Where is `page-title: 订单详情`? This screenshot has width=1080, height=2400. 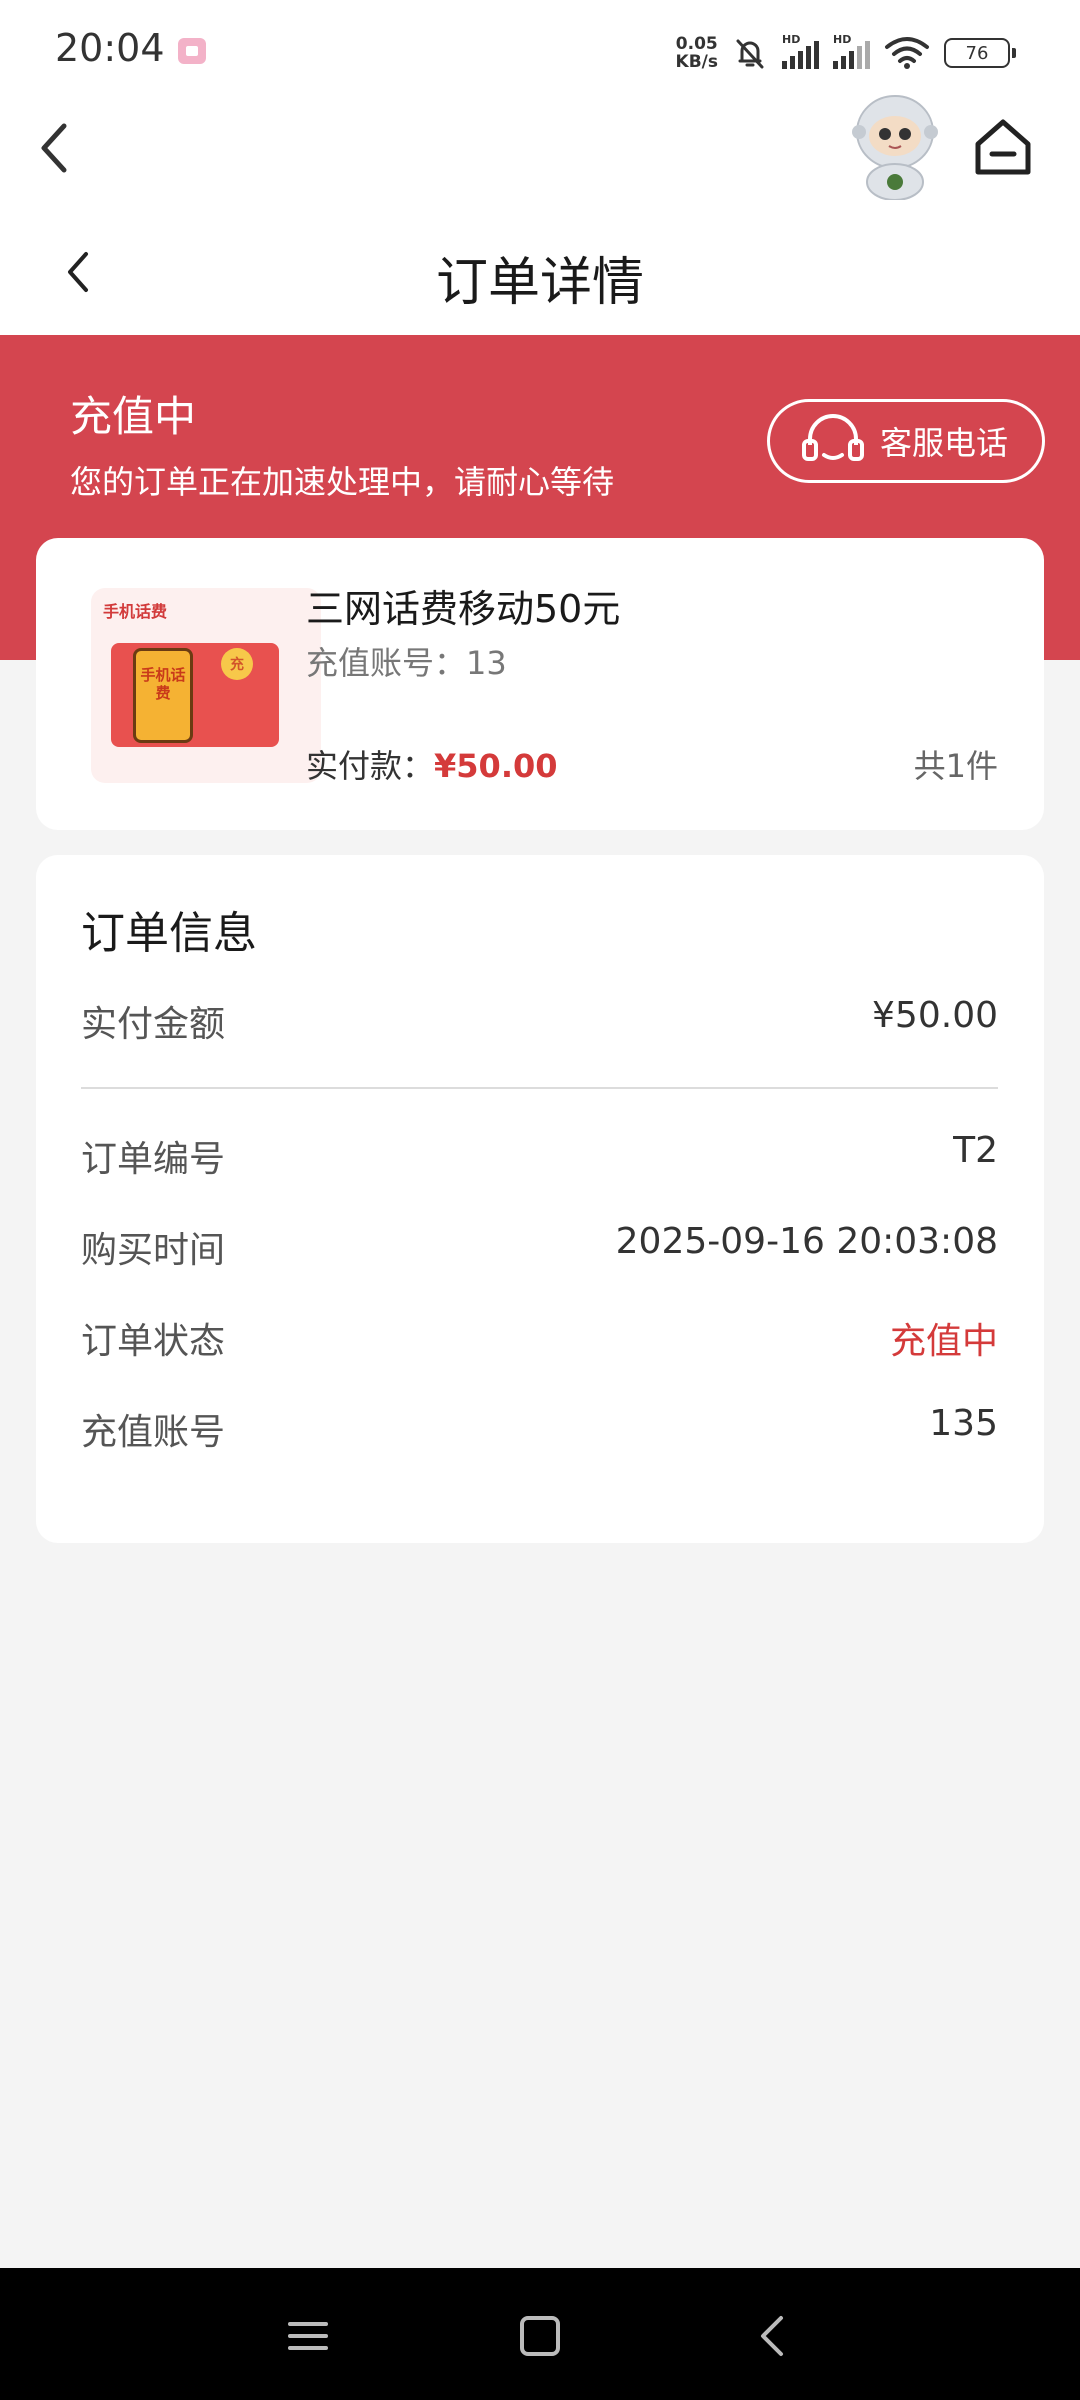 page-title: 订单详情 is located at coordinates (539, 283).